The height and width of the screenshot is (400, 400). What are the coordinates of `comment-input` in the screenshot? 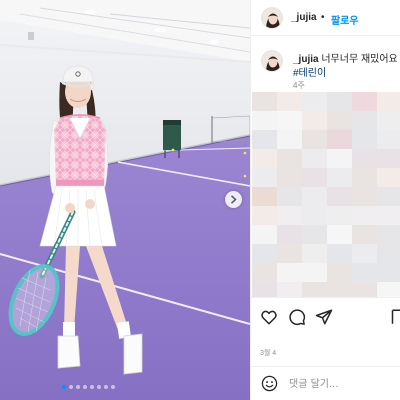 It's located at (343, 384).